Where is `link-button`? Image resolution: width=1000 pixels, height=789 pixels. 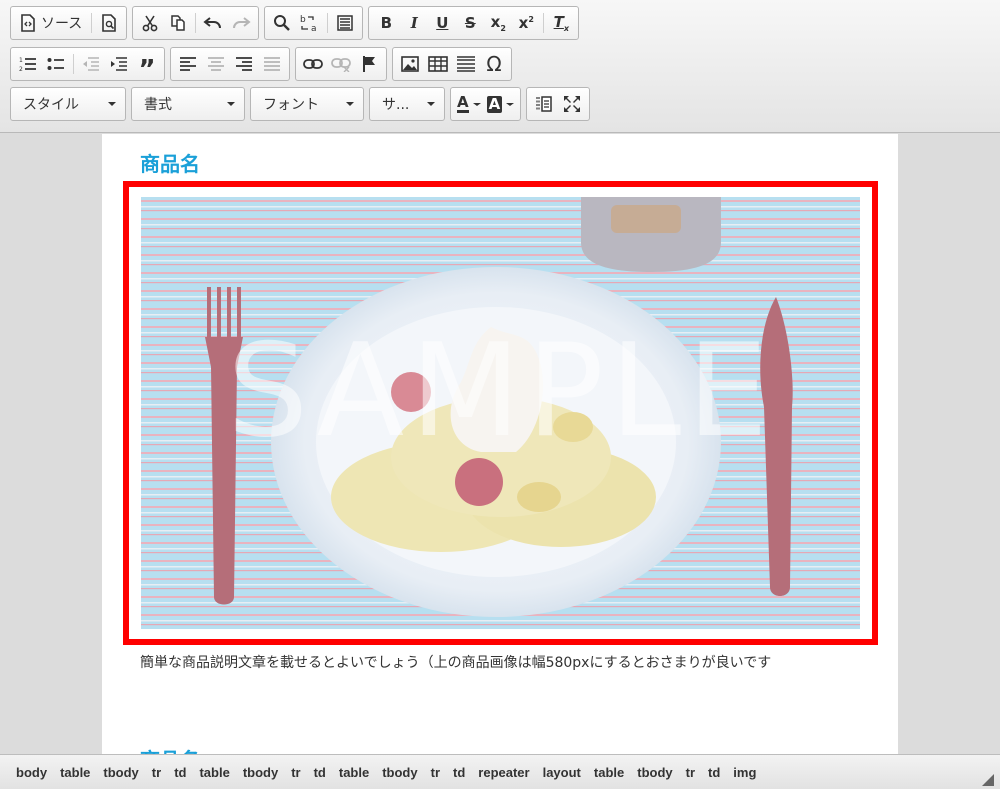 link-button is located at coordinates (313, 64).